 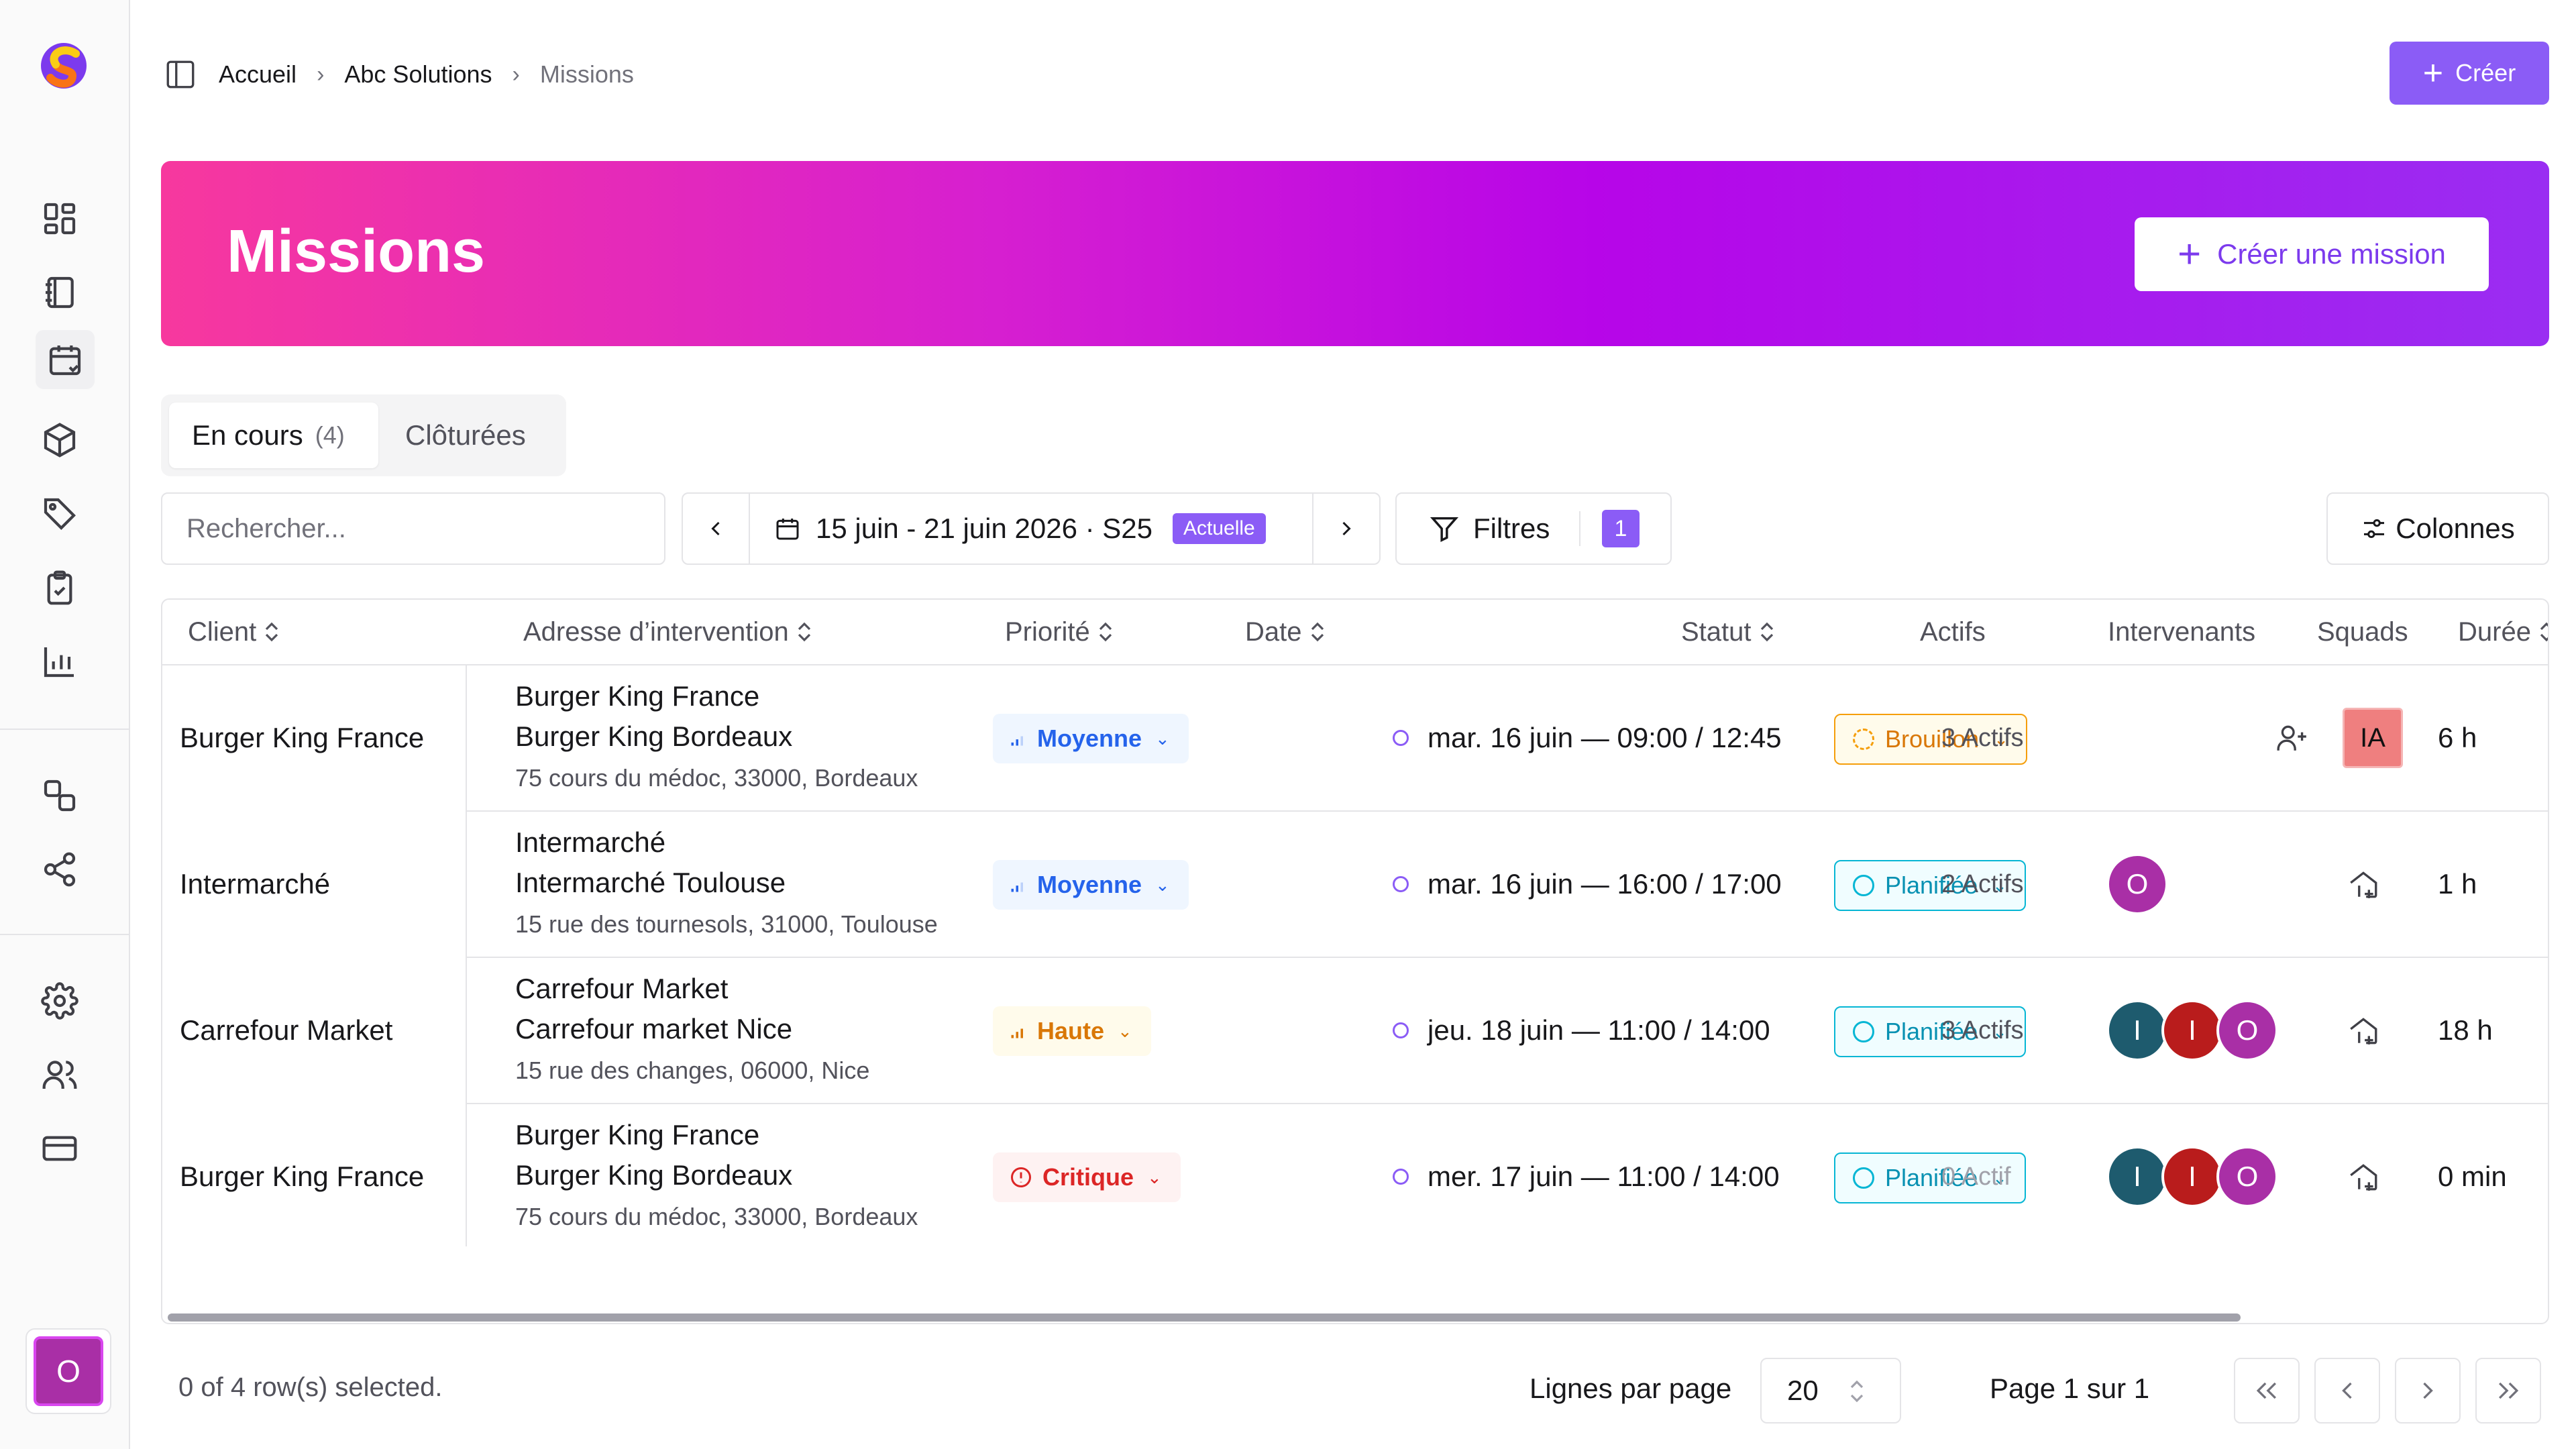 I want to click on tag-icon, so click(x=59, y=513).